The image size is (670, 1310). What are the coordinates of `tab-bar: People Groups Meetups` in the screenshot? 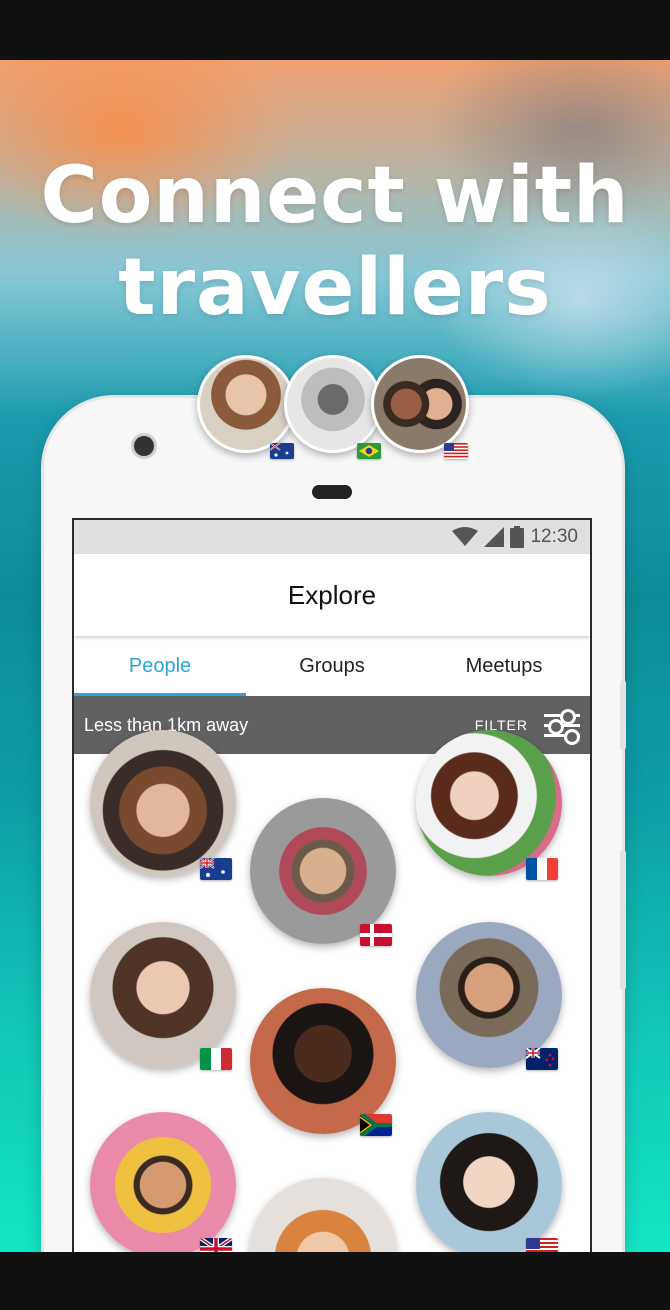 It's located at (332, 666).